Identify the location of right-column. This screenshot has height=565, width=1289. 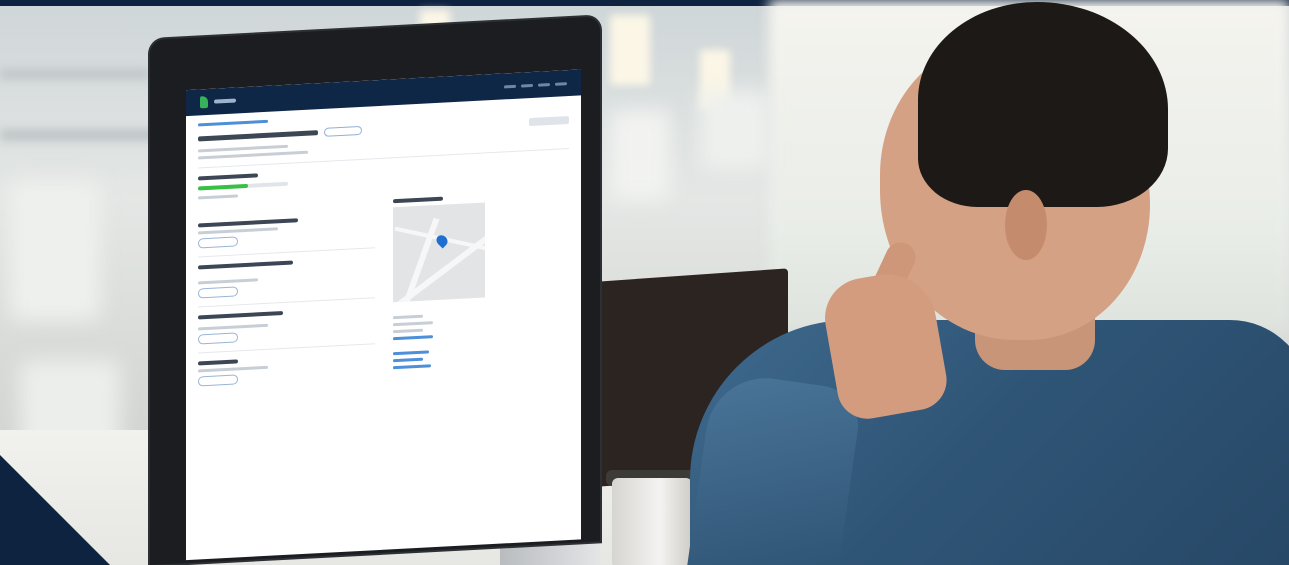
(481, 287).